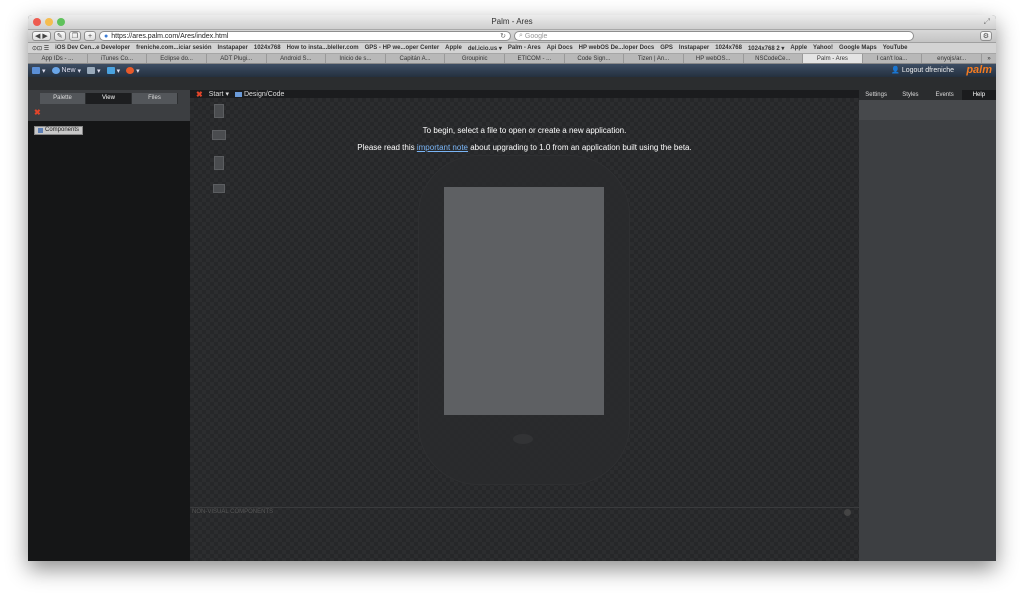 Image resolution: width=1024 pixels, height=601 pixels. Describe the element at coordinates (74, 36) in the screenshot. I see `bookmark-icon: ❐` at that location.